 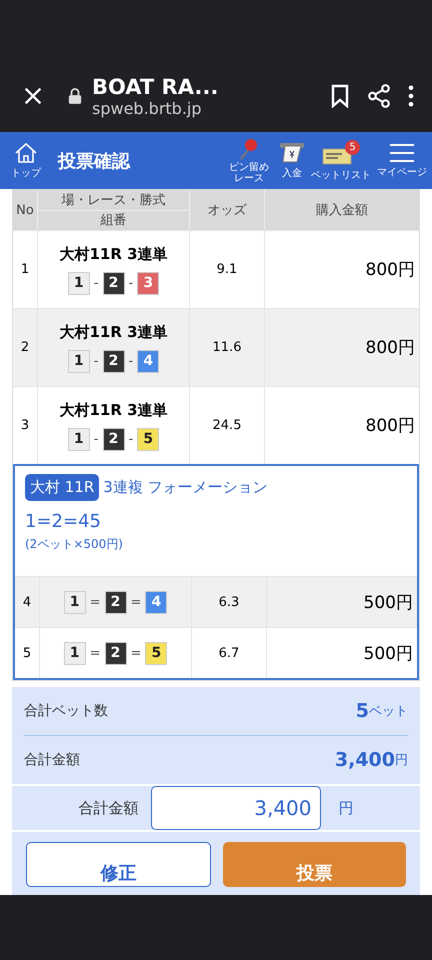 I want to click on home-tab: トップ, so click(x=26, y=161).